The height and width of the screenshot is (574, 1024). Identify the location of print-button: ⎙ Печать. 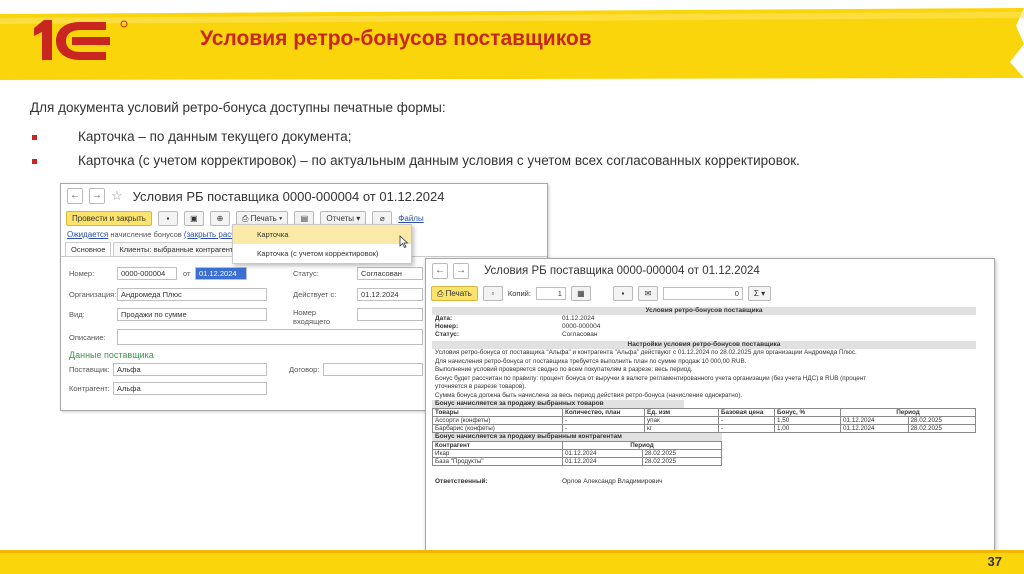
(454, 293).